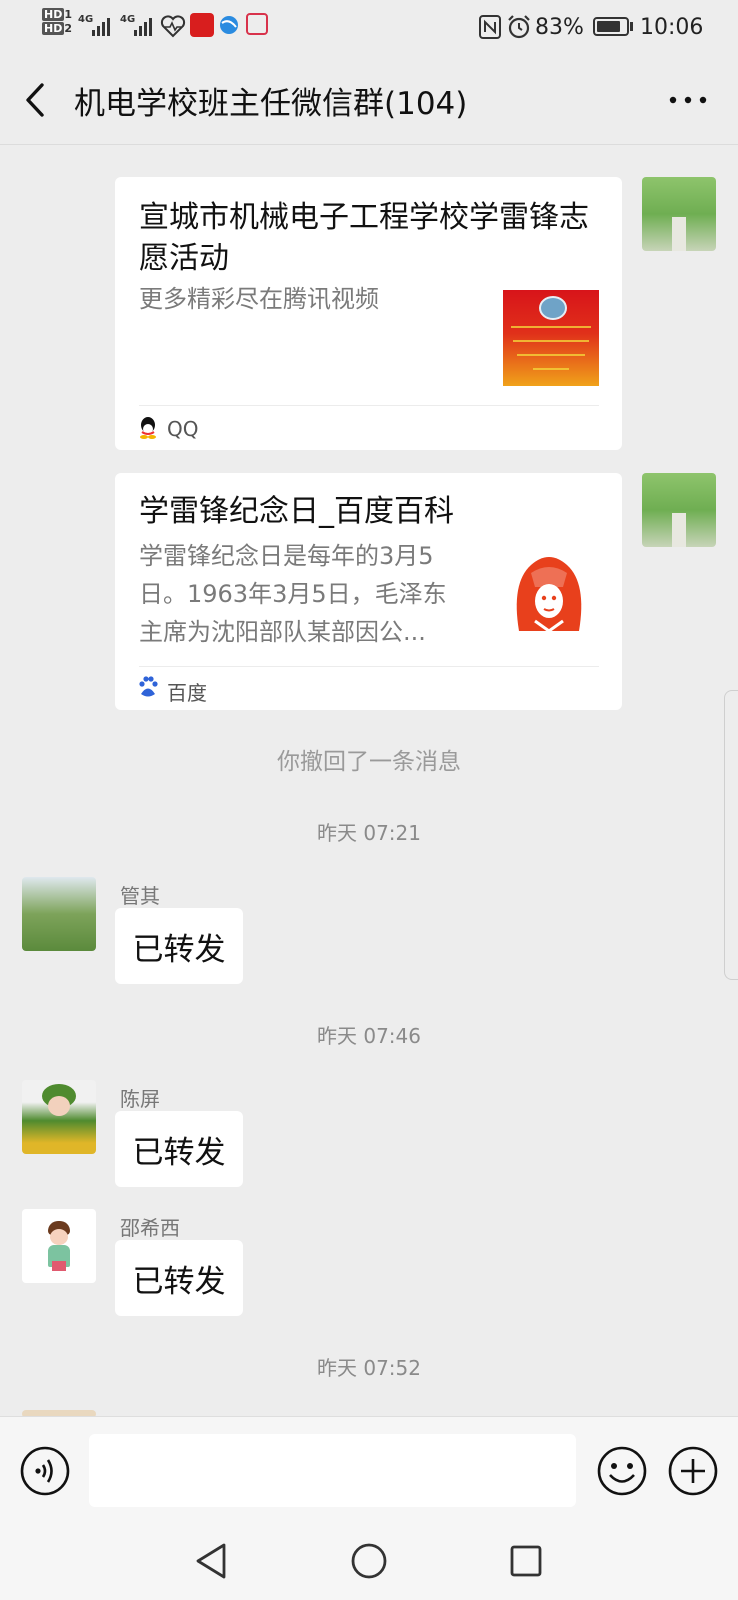 The width and height of the screenshot is (738, 1600). I want to click on health-icon, so click(173, 26).